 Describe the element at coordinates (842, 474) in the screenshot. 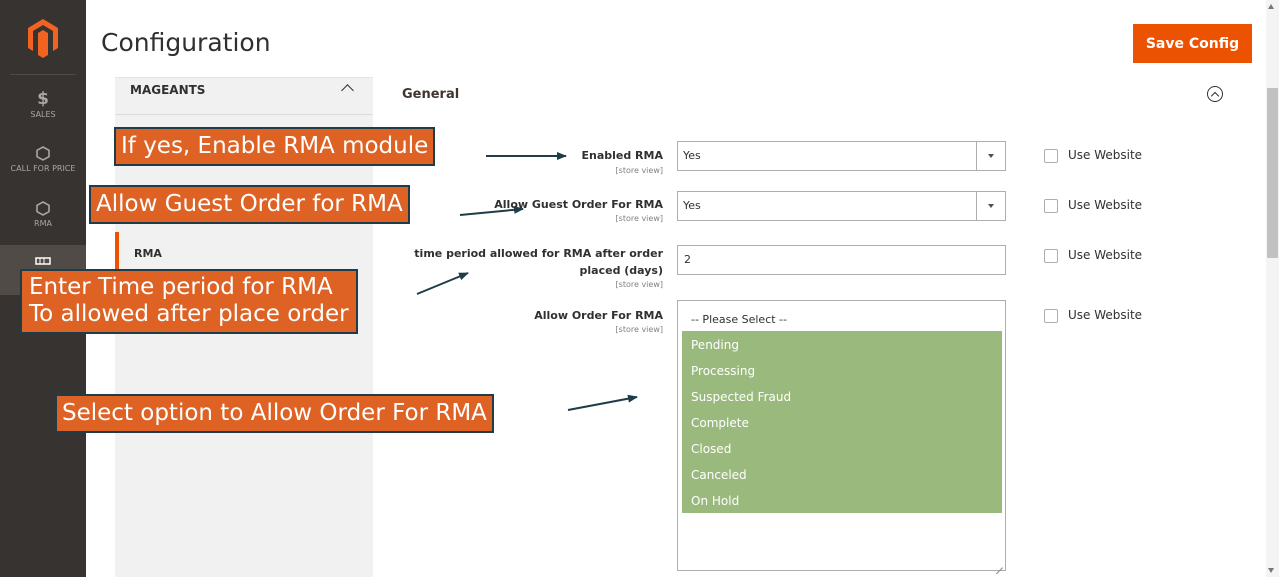

I see `option-canceled: Canceled` at that location.